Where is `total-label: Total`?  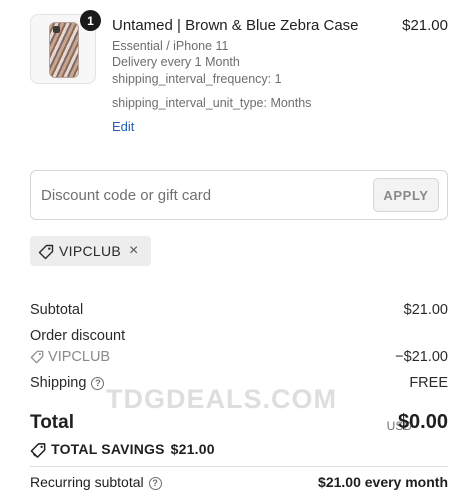 total-label: Total is located at coordinates (52, 422).